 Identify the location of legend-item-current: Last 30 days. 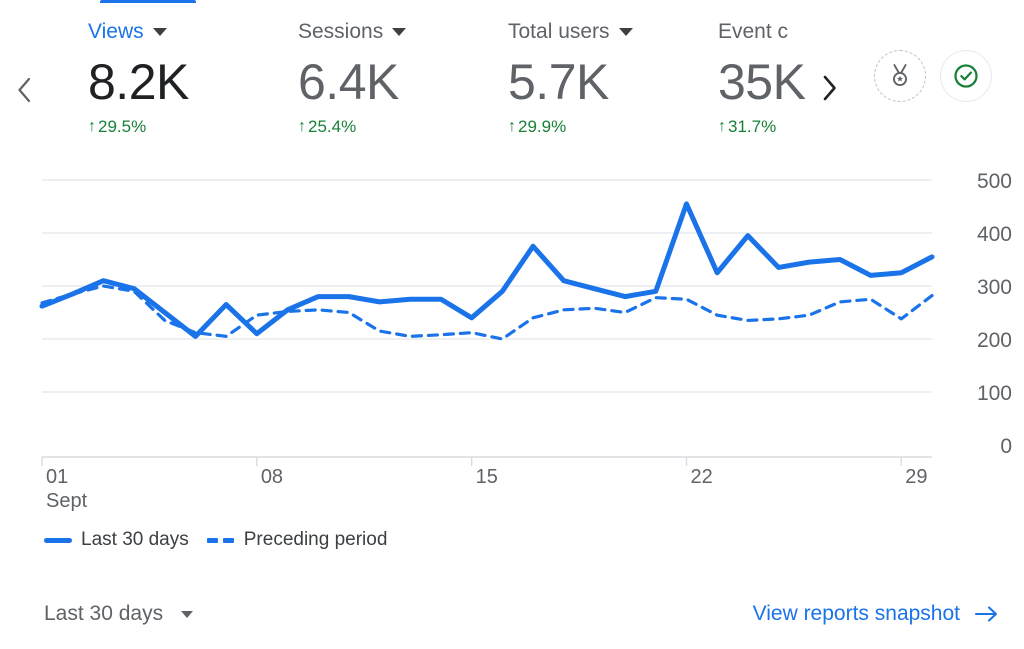
(116, 540).